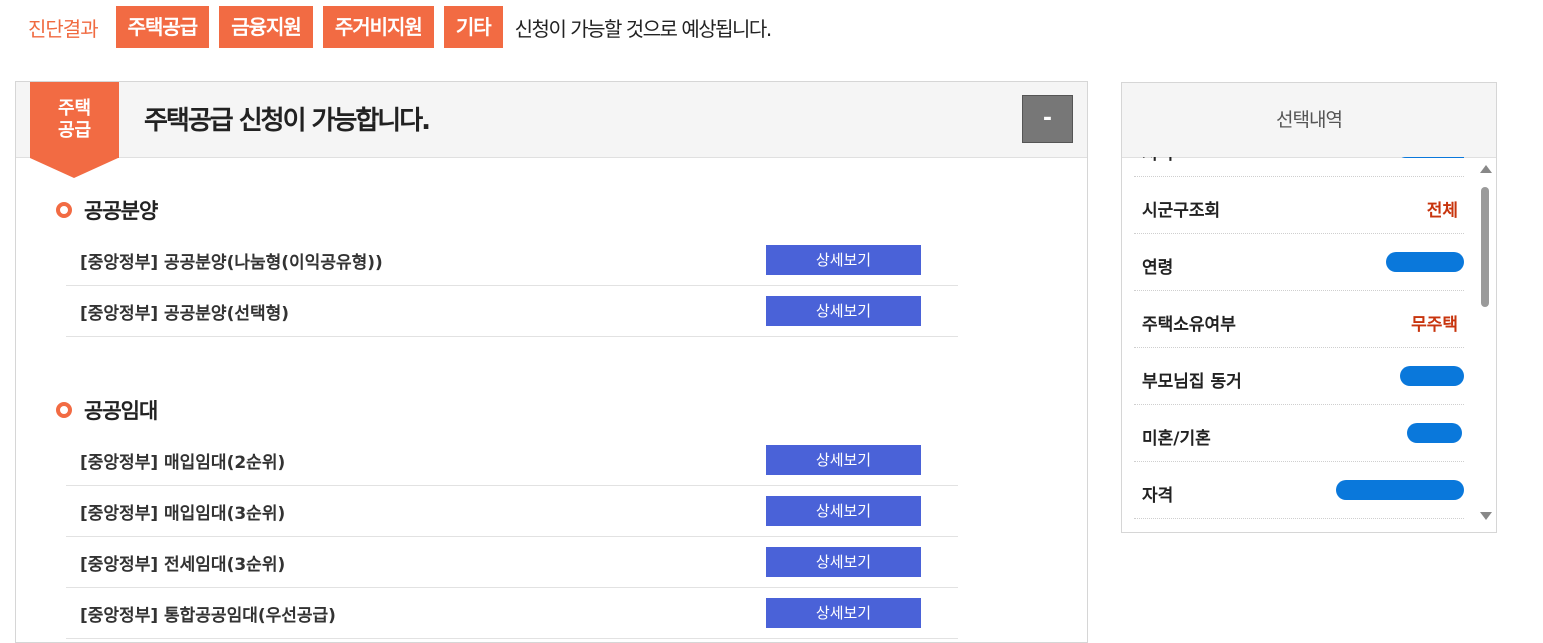 Image resolution: width=1543 pixels, height=643 pixels. Describe the element at coordinates (1157, 160) in the screenshot. I see `selection-label: 지역` at that location.